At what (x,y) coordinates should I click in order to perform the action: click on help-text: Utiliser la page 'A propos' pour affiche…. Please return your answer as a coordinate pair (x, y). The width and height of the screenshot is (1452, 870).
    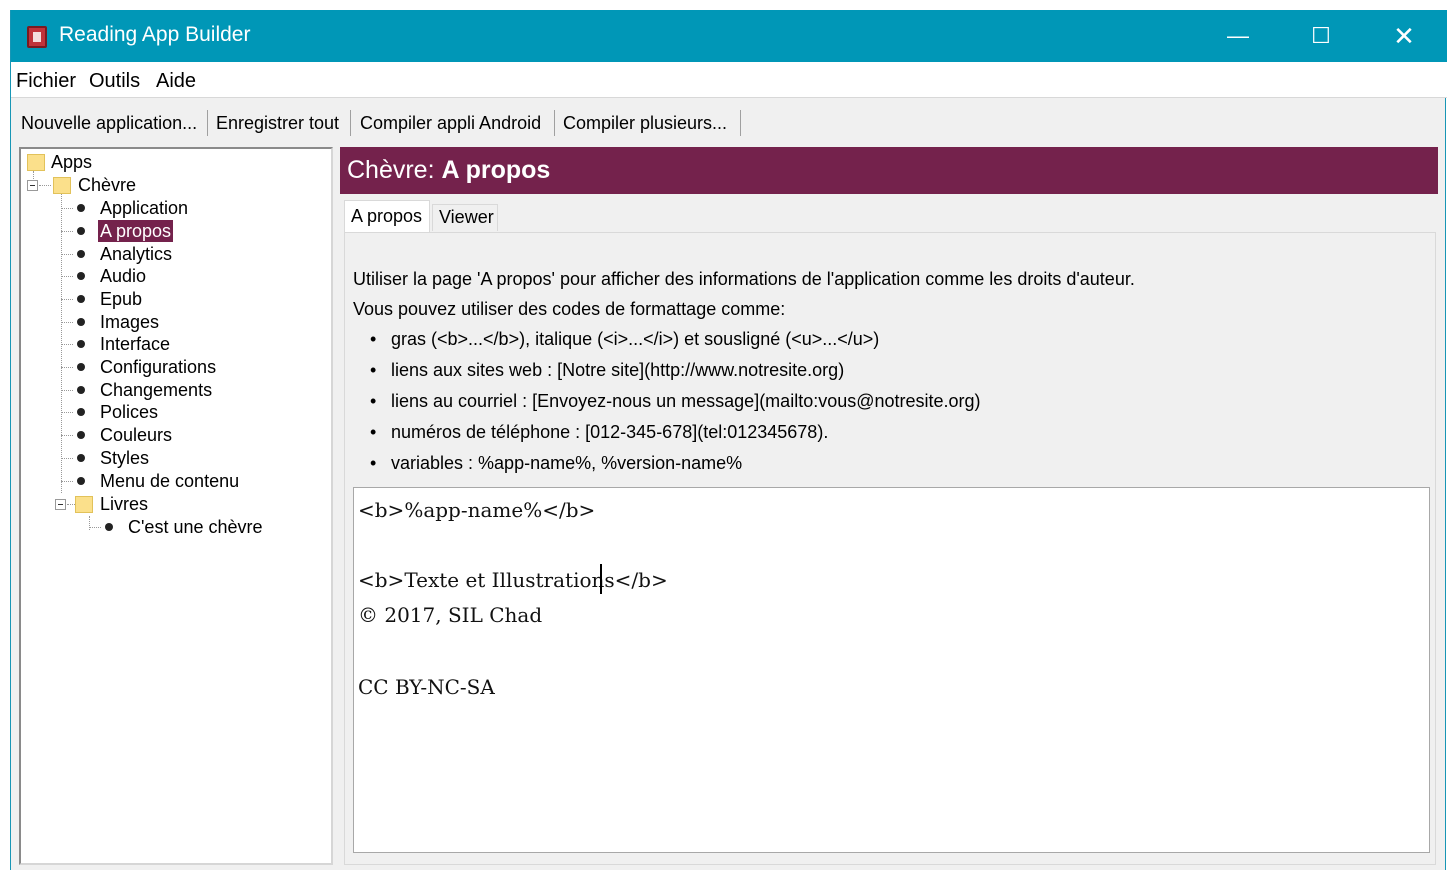
    Looking at the image, I should click on (744, 371).